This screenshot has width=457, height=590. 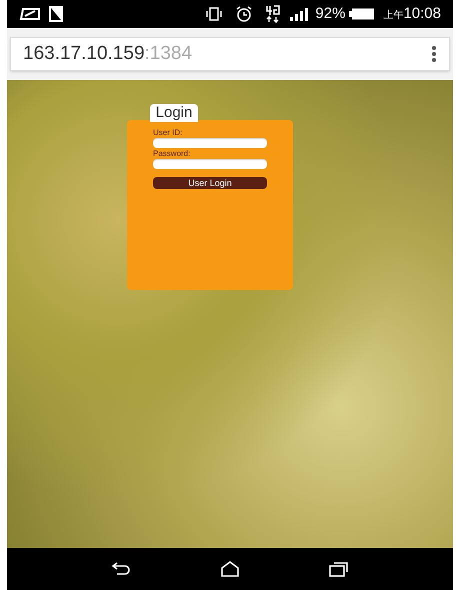 What do you see at coordinates (214, 14) in the screenshot?
I see `vibrate-icon` at bounding box center [214, 14].